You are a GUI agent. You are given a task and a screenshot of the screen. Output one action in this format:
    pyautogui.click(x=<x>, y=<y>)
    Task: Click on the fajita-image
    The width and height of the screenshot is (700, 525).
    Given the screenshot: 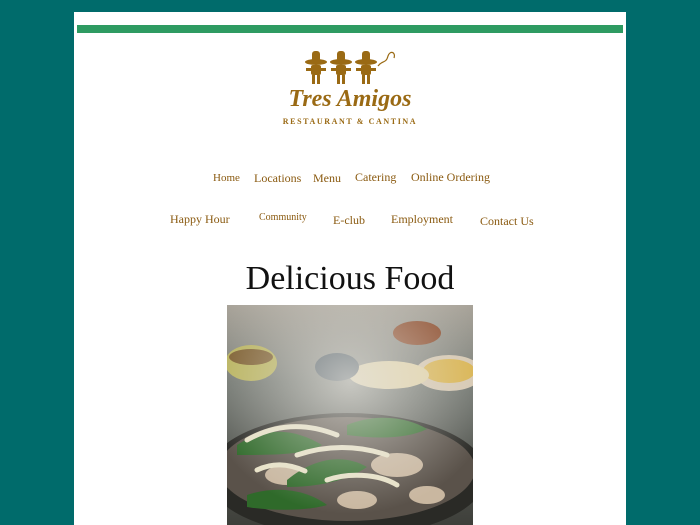 What is the action you would take?
    pyautogui.click(x=350, y=415)
    